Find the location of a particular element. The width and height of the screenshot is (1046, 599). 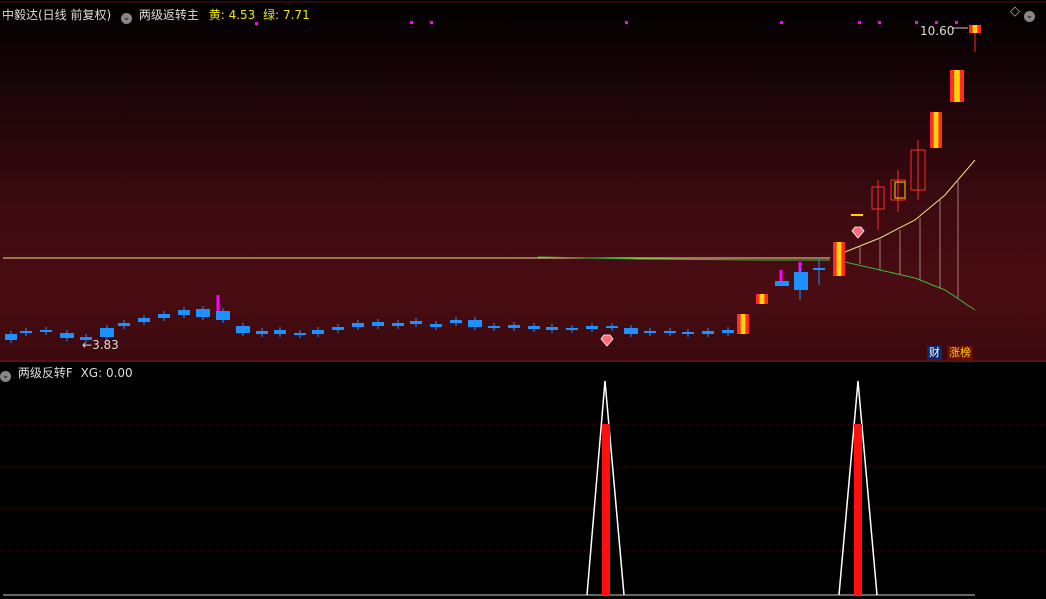

xg-value: 0.00 is located at coordinates (119, 373).